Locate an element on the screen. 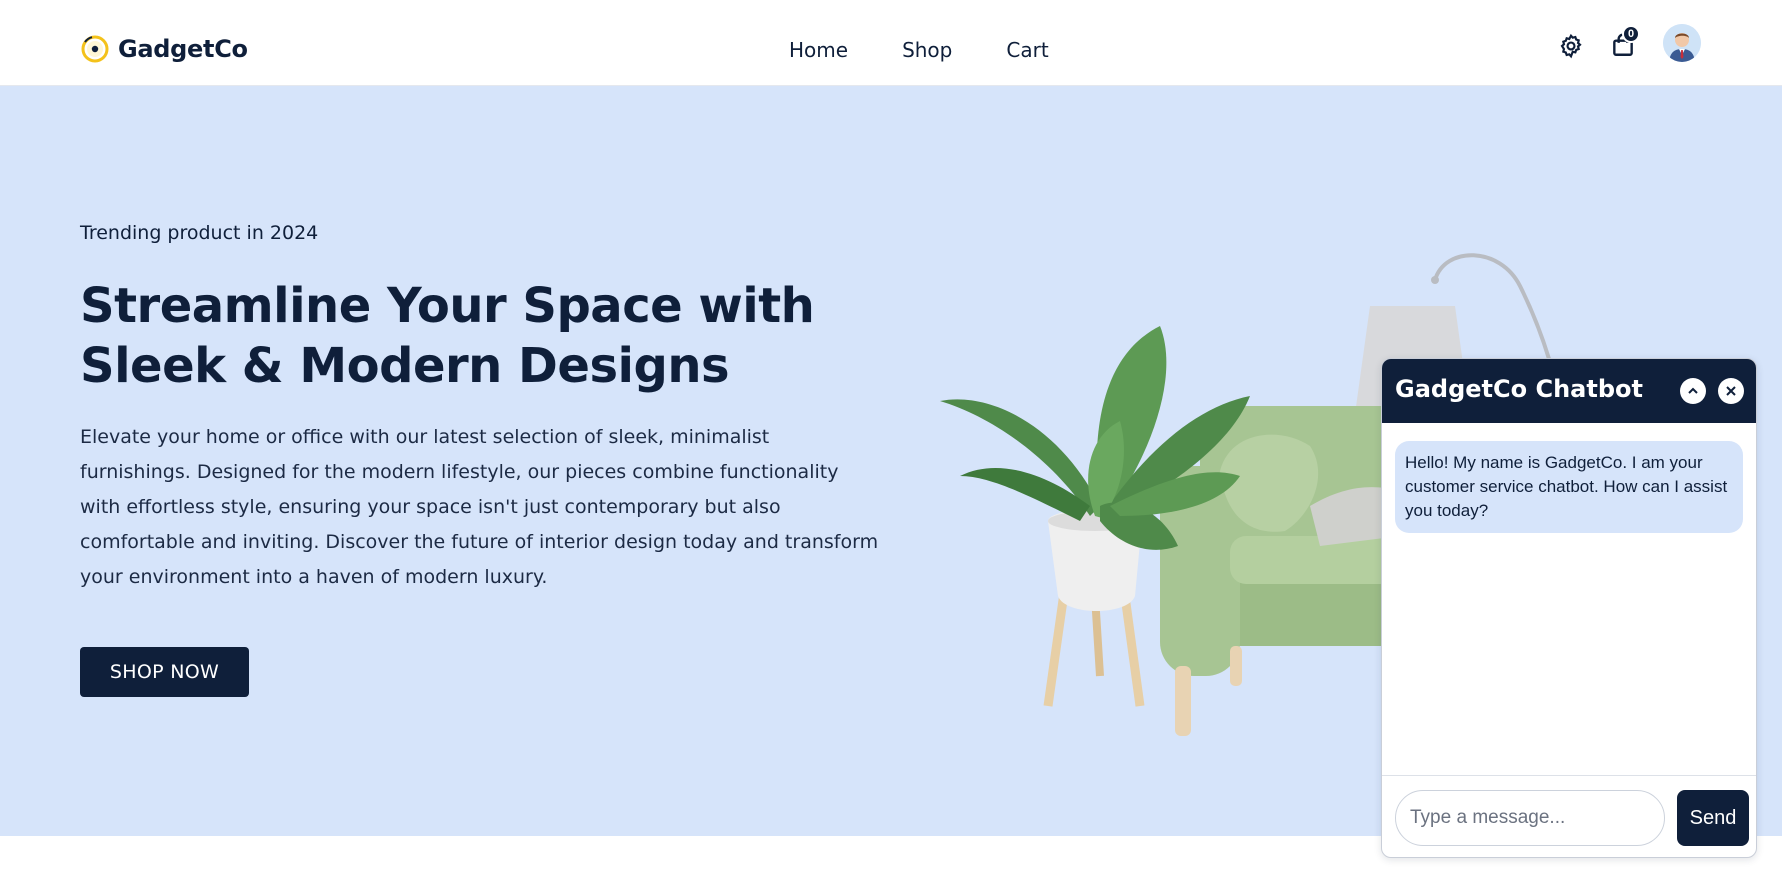  brand-name: GadgetCo is located at coordinates (183, 49).